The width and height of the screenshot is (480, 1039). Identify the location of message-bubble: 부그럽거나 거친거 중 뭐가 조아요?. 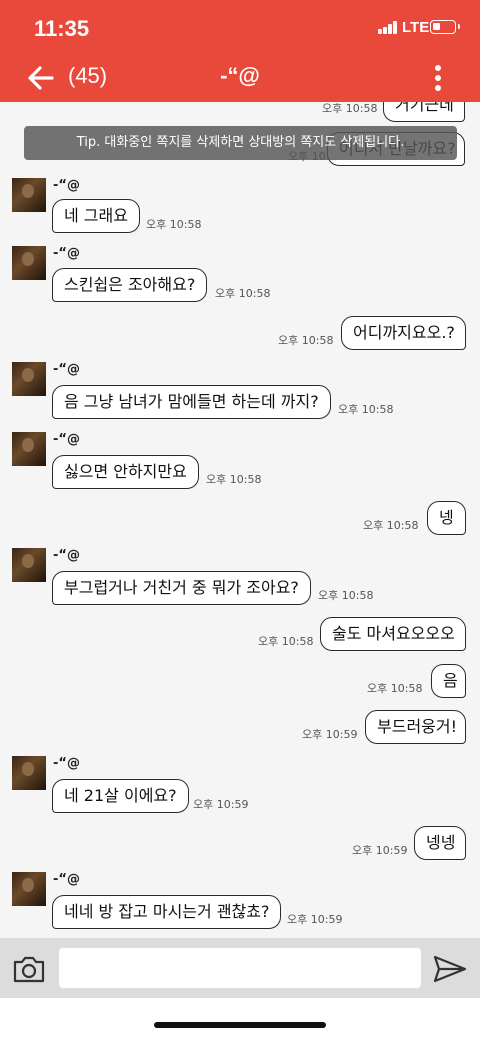
(181, 588).